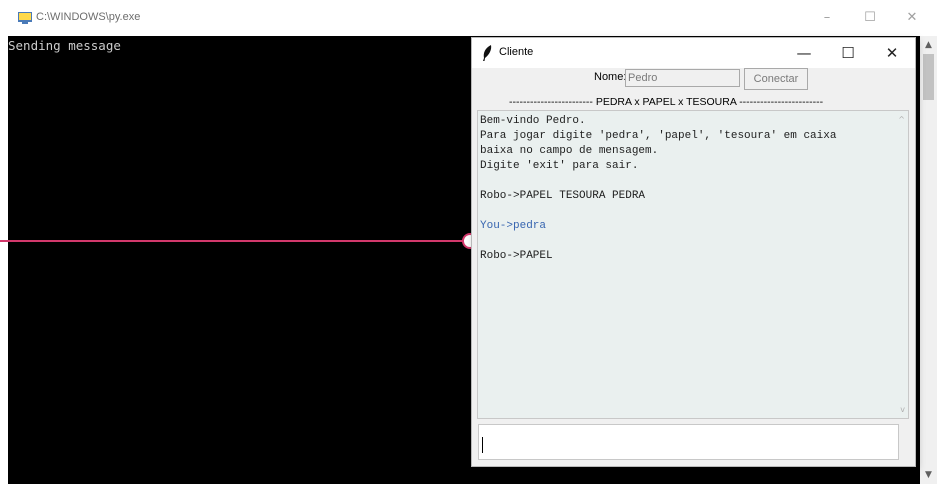 The image size is (937, 484). Describe the element at coordinates (902, 409) in the screenshot. I see `message-scroll-down-icon: v` at that location.